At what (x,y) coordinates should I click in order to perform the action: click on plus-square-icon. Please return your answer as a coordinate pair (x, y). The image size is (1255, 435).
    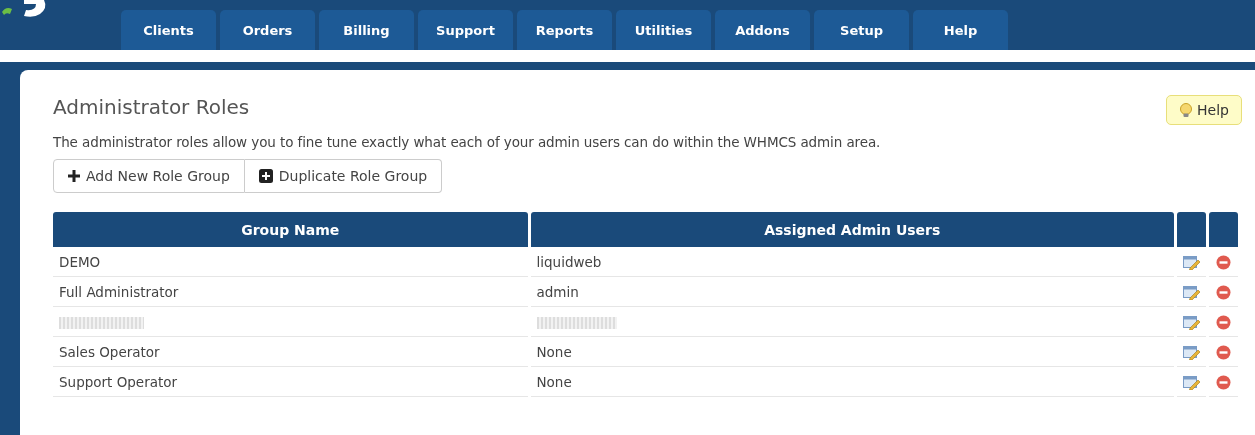
    Looking at the image, I should click on (265, 176).